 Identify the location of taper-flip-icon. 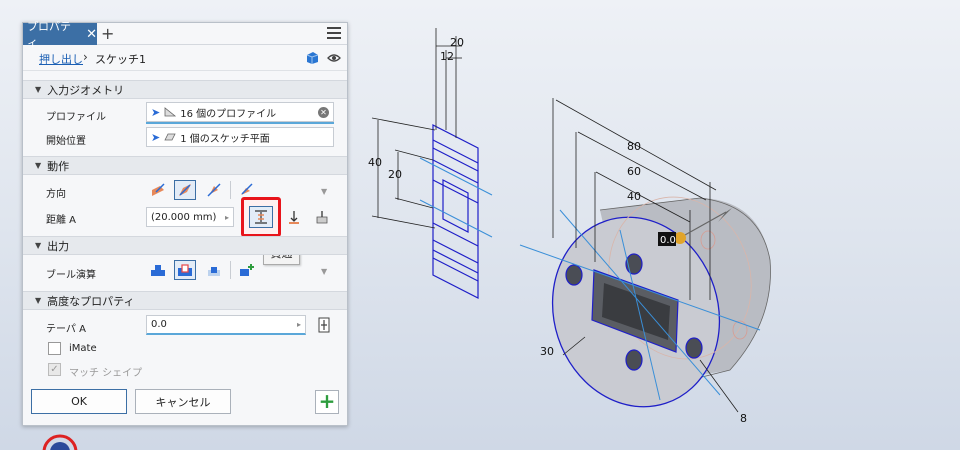
(324, 325).